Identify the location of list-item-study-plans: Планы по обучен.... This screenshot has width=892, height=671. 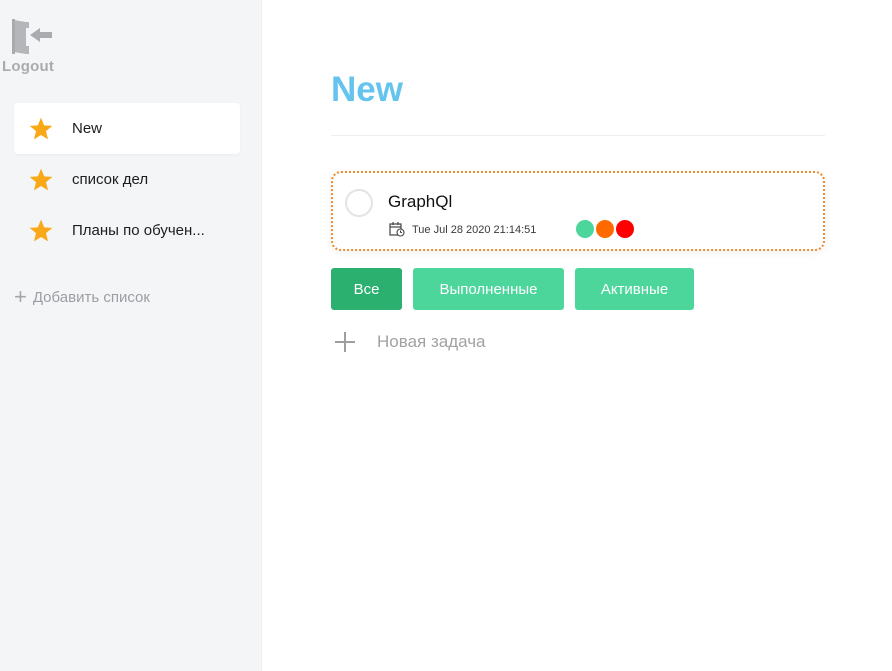
(127, 230).